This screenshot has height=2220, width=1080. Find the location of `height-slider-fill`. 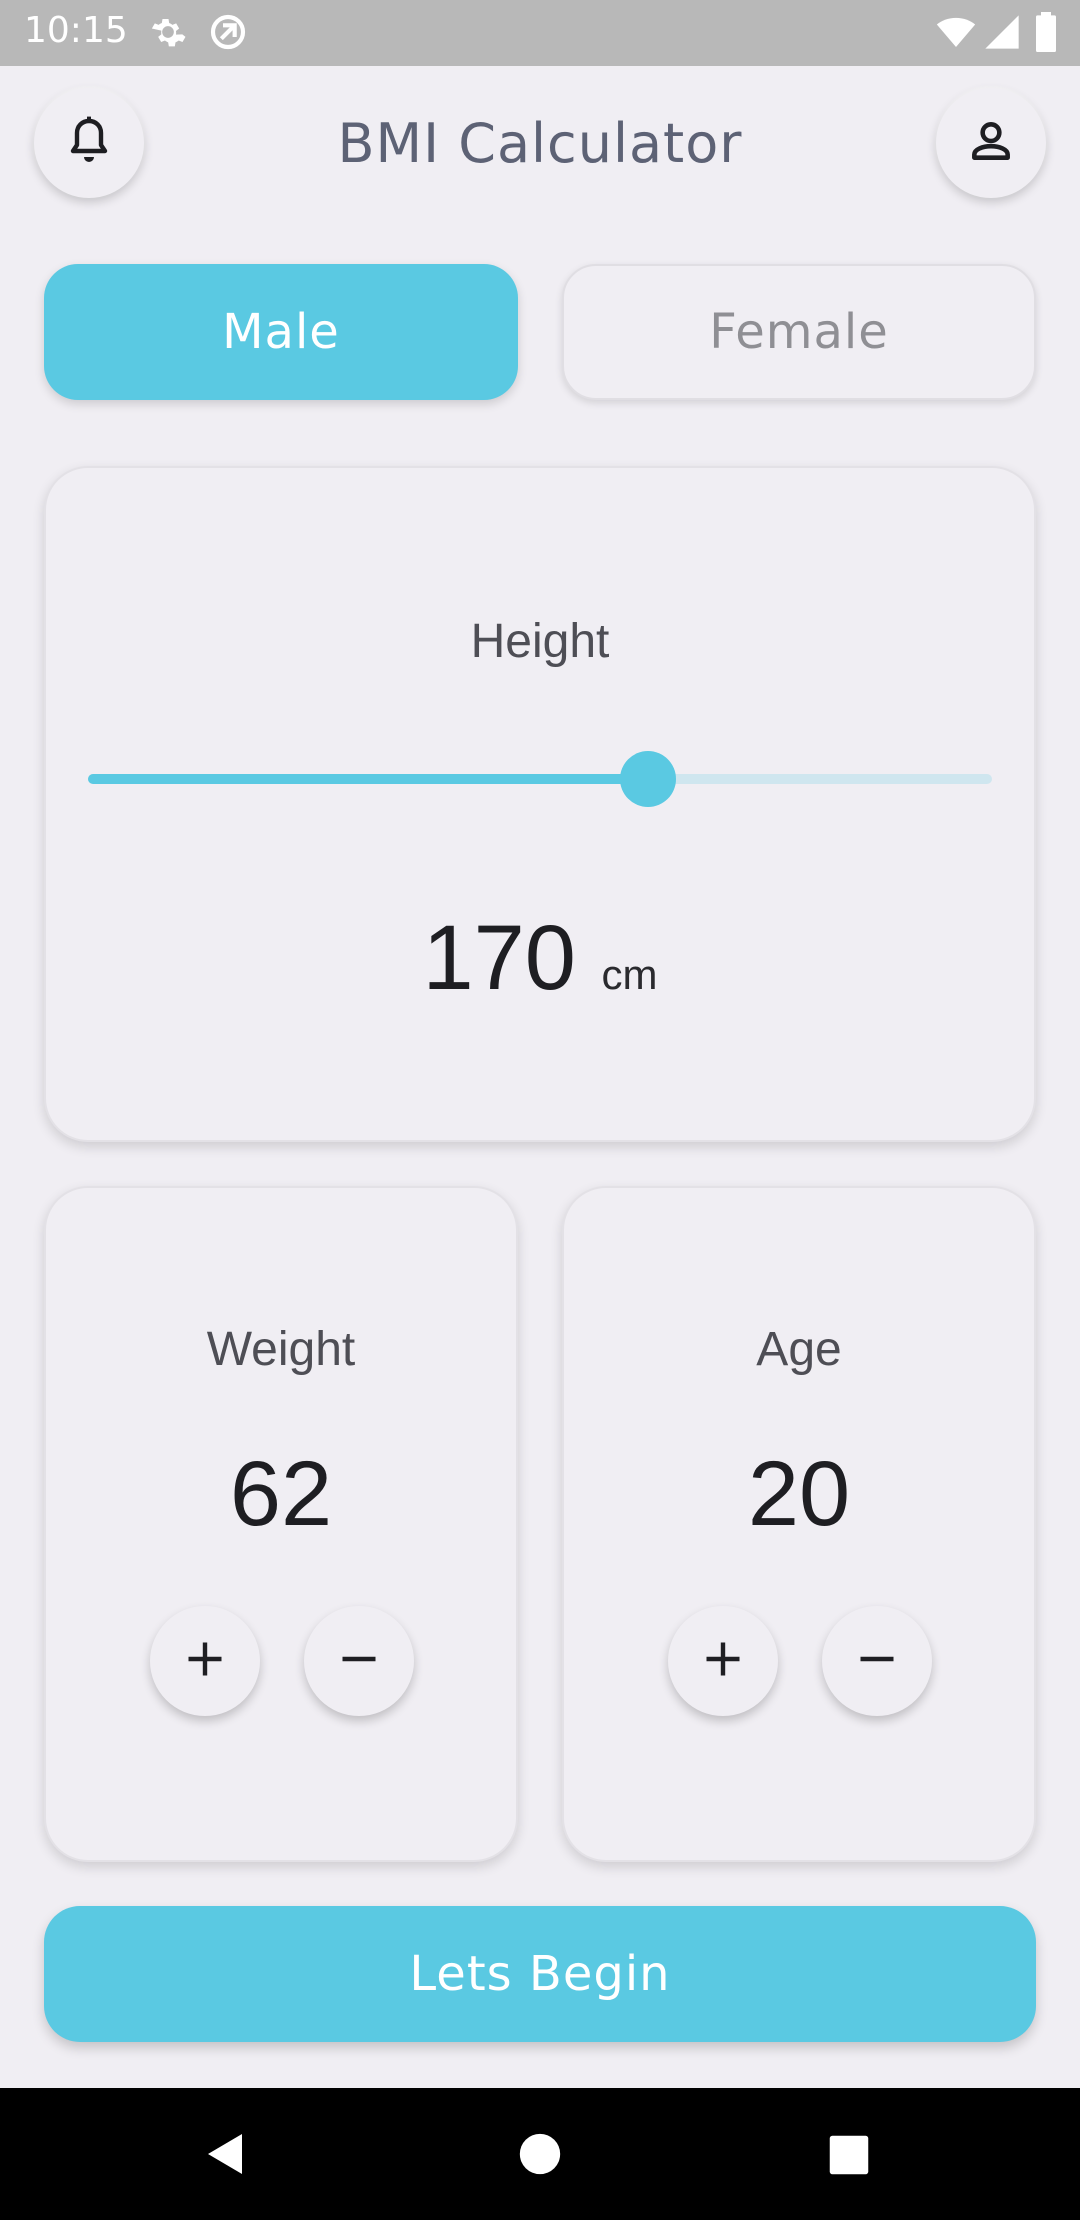

height-slider-fill is located at coordinates (368, 779).